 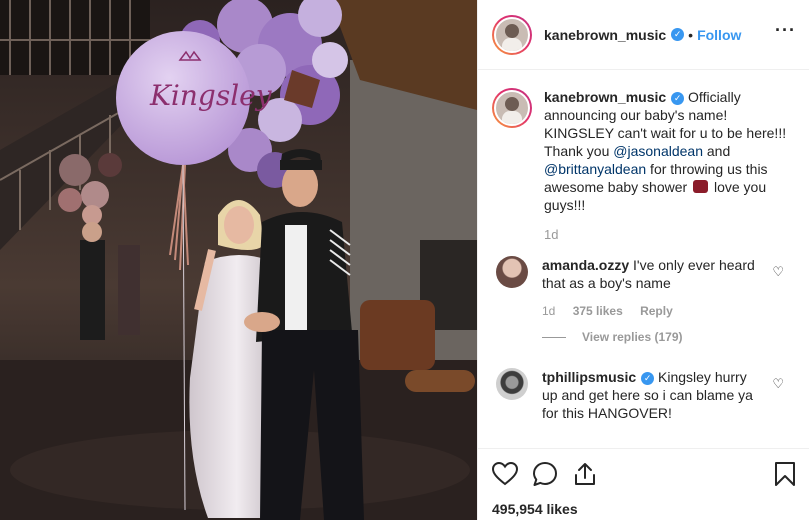 What do you see at coordinates (656, 311) in the screenshot?
I see `comment-reply-button: Reply` at bounding box center [656, 311].